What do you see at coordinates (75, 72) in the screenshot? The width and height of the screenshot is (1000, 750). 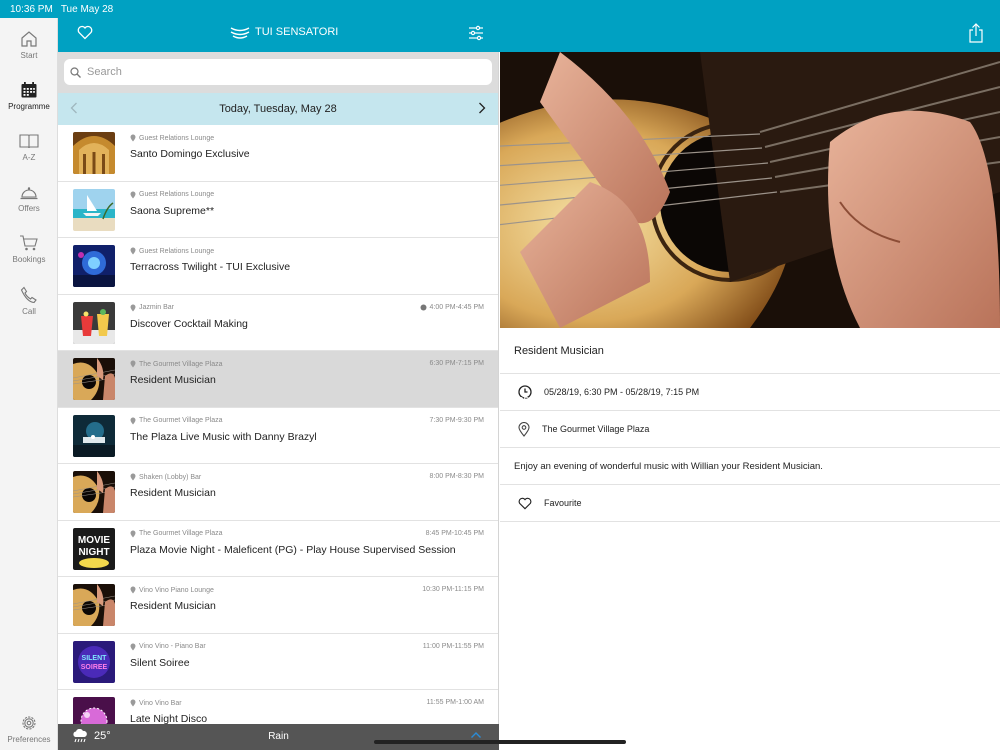 I see `search-icon` at bounding box center [75, 72].